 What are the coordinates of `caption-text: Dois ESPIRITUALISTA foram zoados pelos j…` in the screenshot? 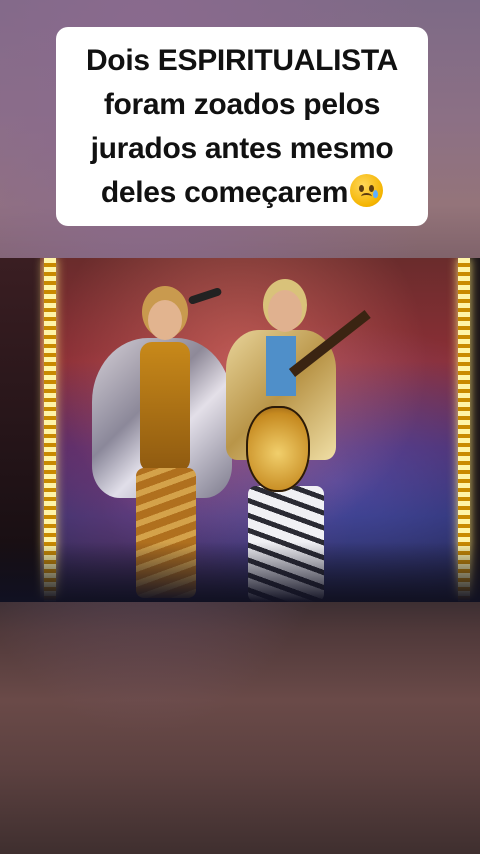 It's located at (242, 127).